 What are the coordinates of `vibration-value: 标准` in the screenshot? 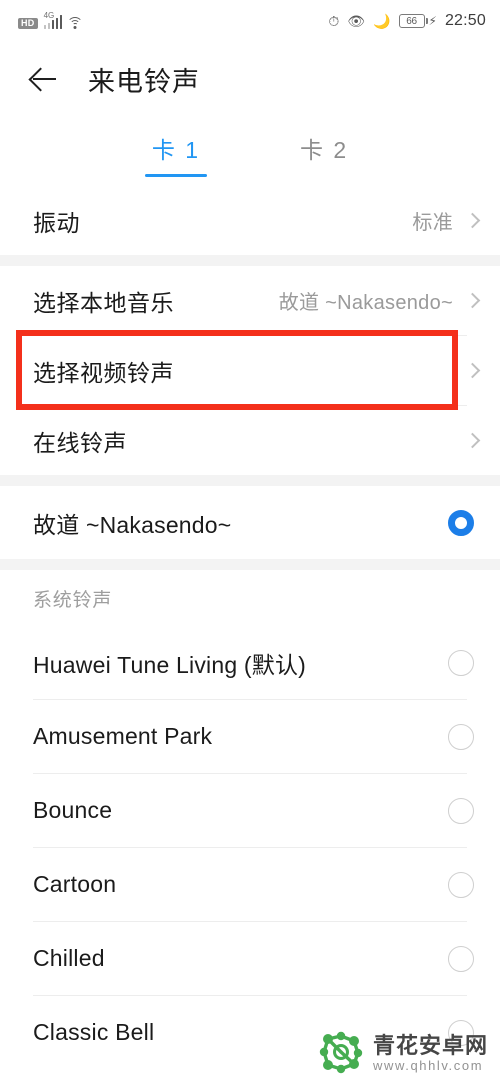 It's located at (432, 223).